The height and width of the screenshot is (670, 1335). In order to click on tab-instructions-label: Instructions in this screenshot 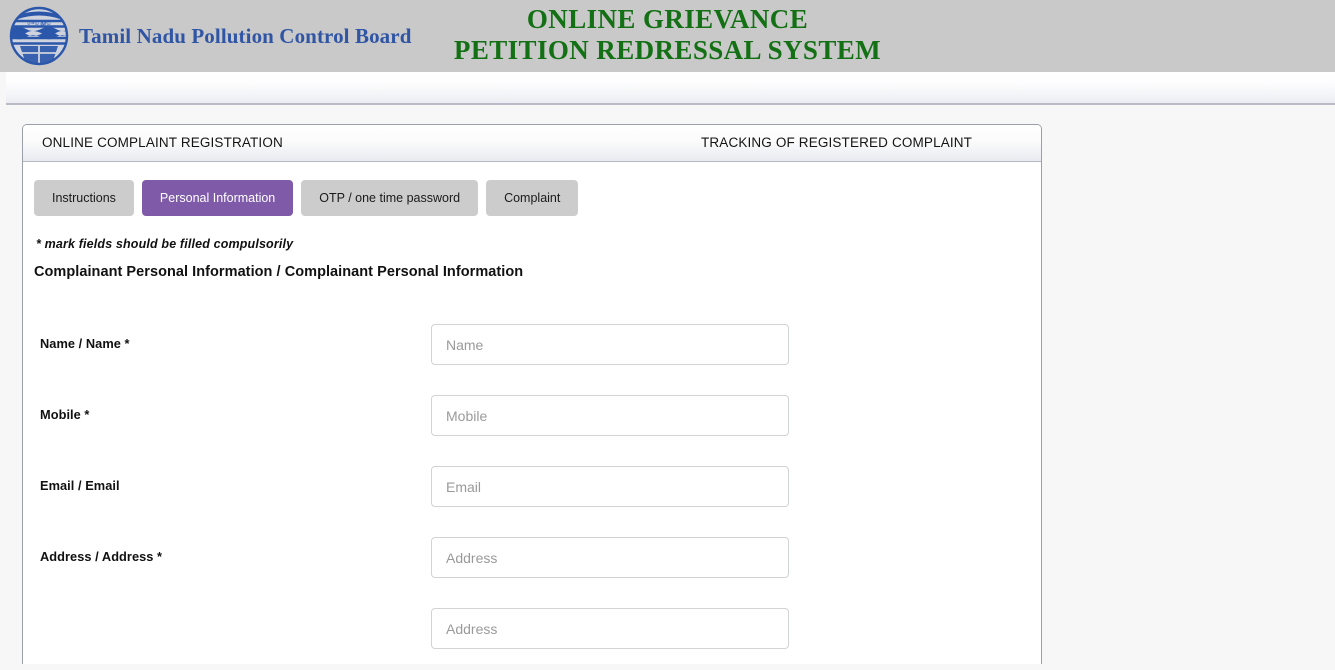, I will do `click(84, 198)`.